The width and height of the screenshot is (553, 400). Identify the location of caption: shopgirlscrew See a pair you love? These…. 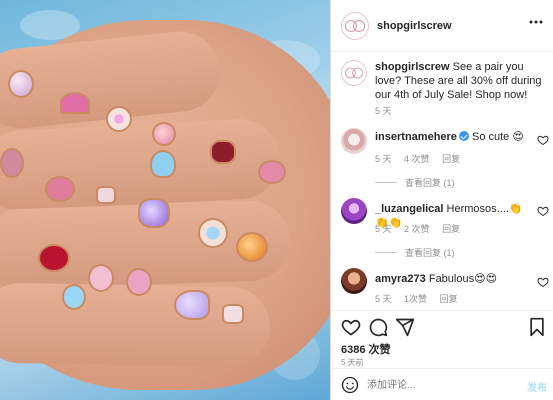
(461, 81).